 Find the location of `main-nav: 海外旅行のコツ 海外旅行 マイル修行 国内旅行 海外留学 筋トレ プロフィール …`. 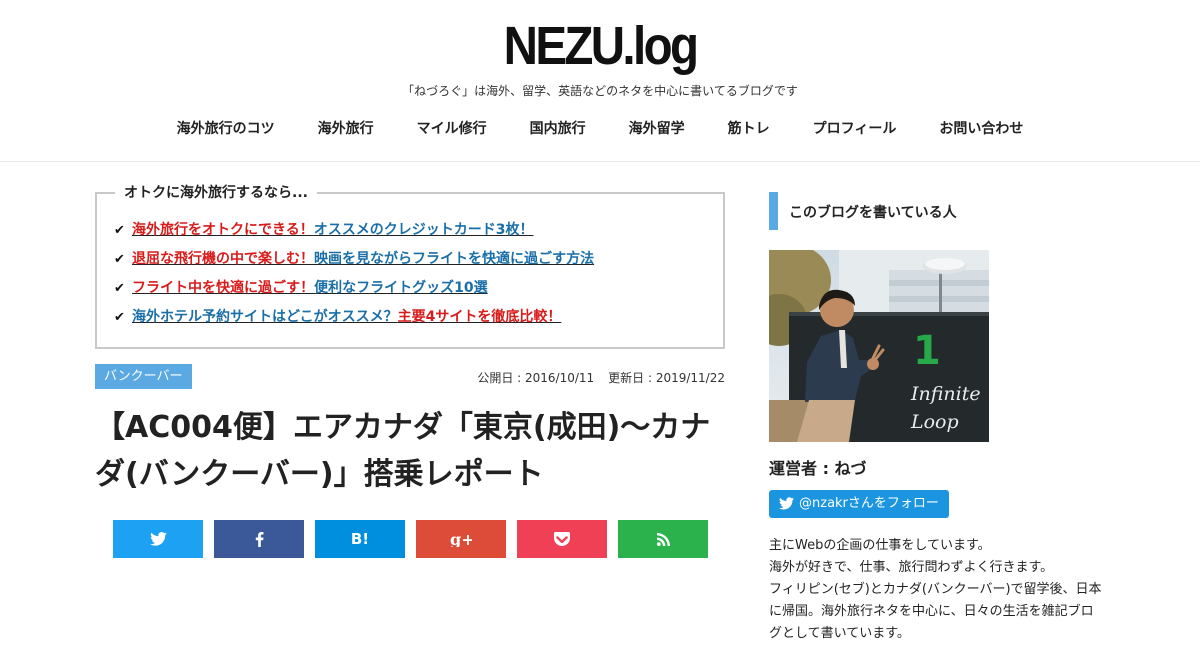

main-nav: 海外旅行のコツ 海外旅行 マイル修行 国内旅行 海外留学 筋トレ プロフィール … is located at coordinates (600, 129).